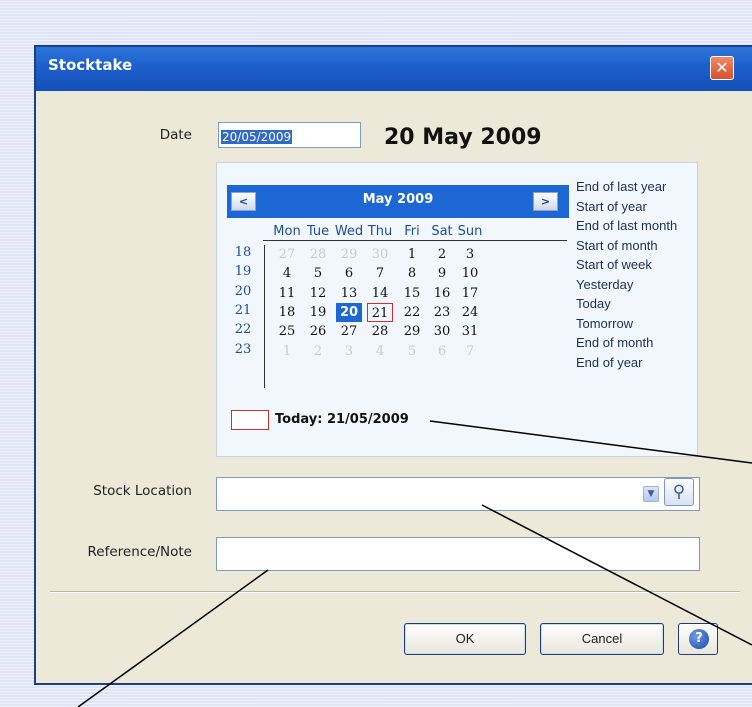  What do you see at coordinates (616, 575) in the screenshot?
I see `annotation-line-stock-location` at bounding box center [616, 575].